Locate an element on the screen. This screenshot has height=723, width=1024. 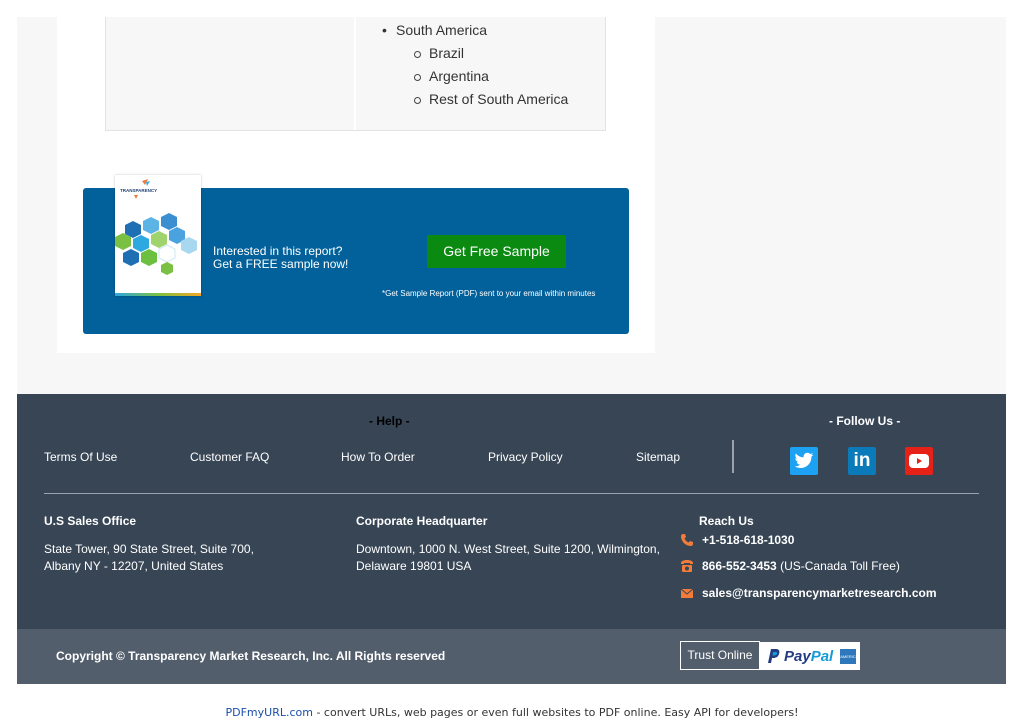
hexagon-art-icon is located at coordinates (156, 244).